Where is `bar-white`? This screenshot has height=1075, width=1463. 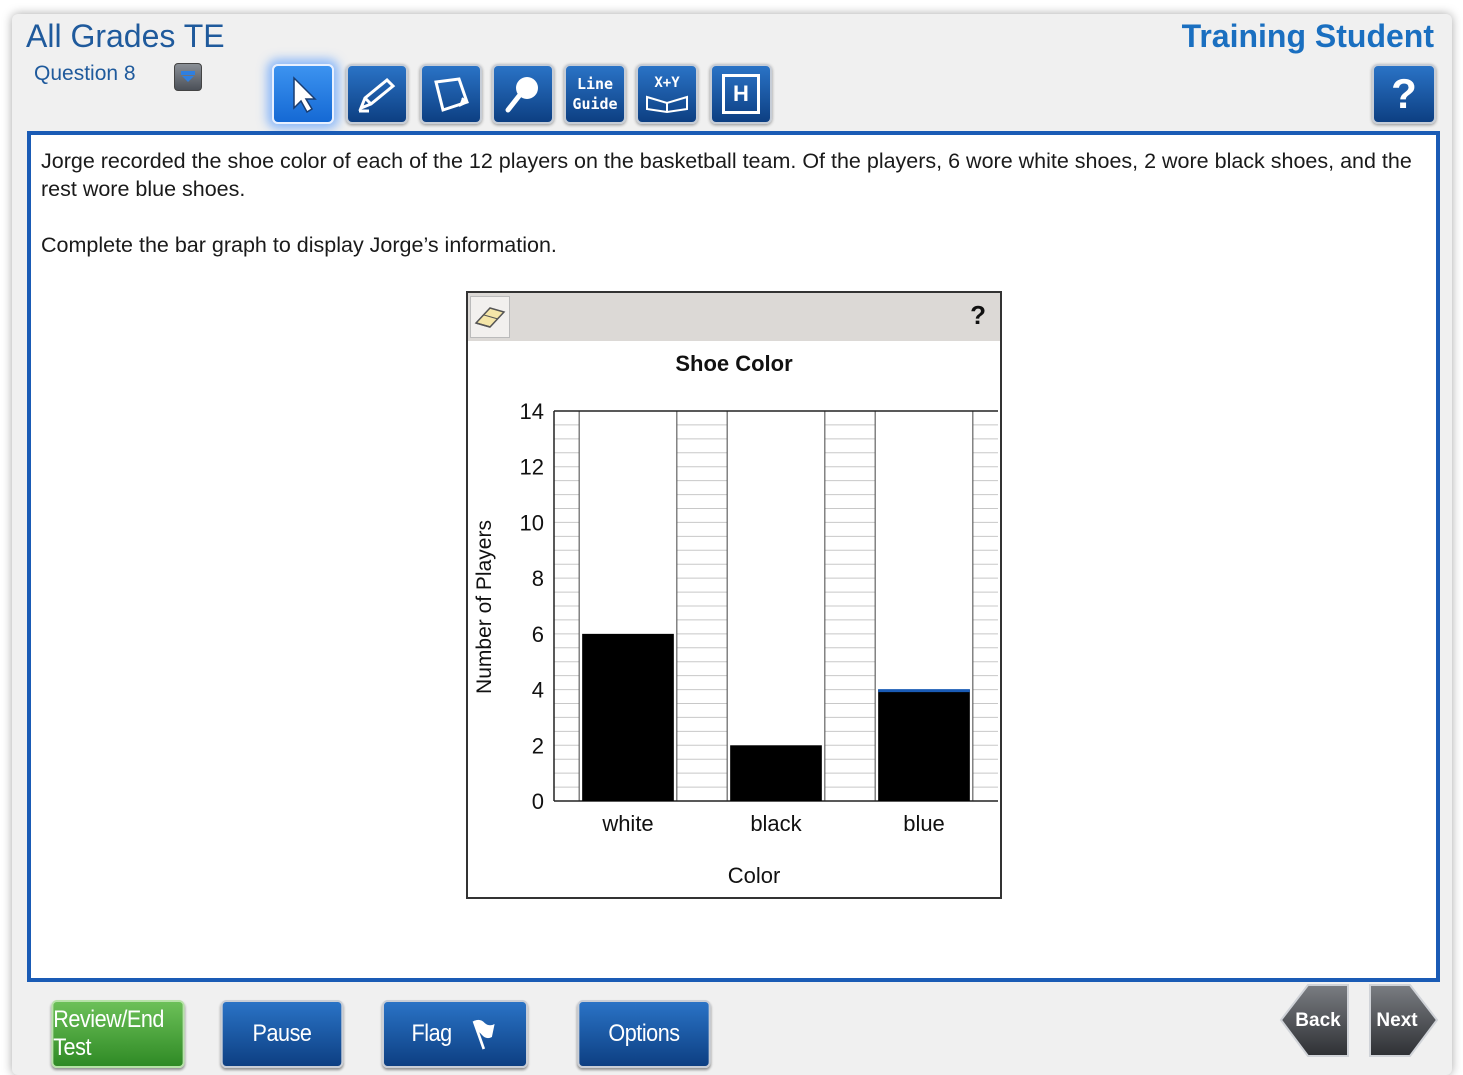
bar-white is located at coordinates (628, 717).